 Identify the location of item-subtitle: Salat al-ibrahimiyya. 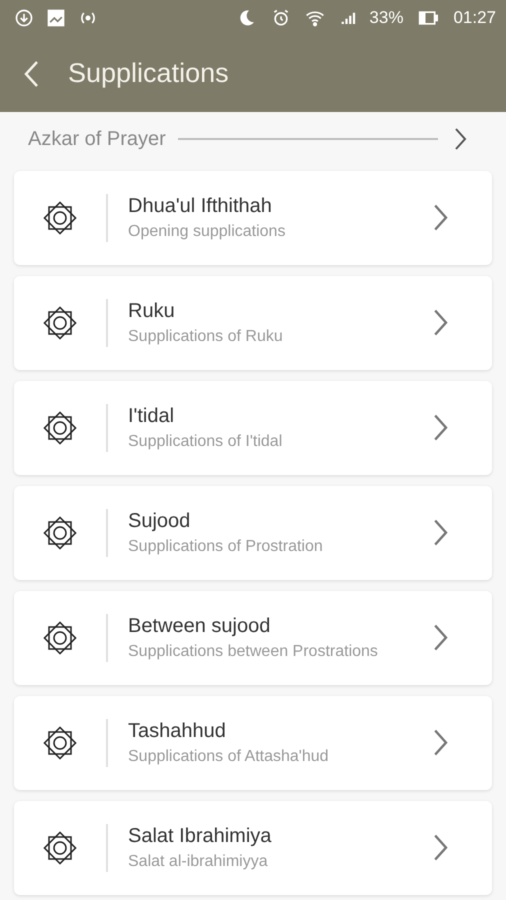
(198, 862).